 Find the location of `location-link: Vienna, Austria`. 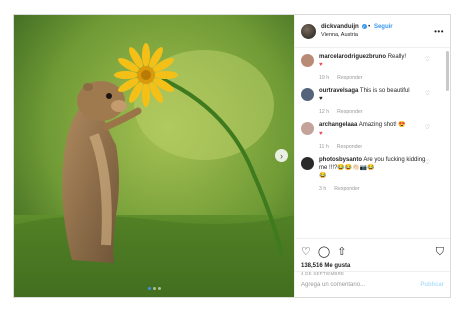

location-link: Vienna, Austria is located at coordinates (377, 35).